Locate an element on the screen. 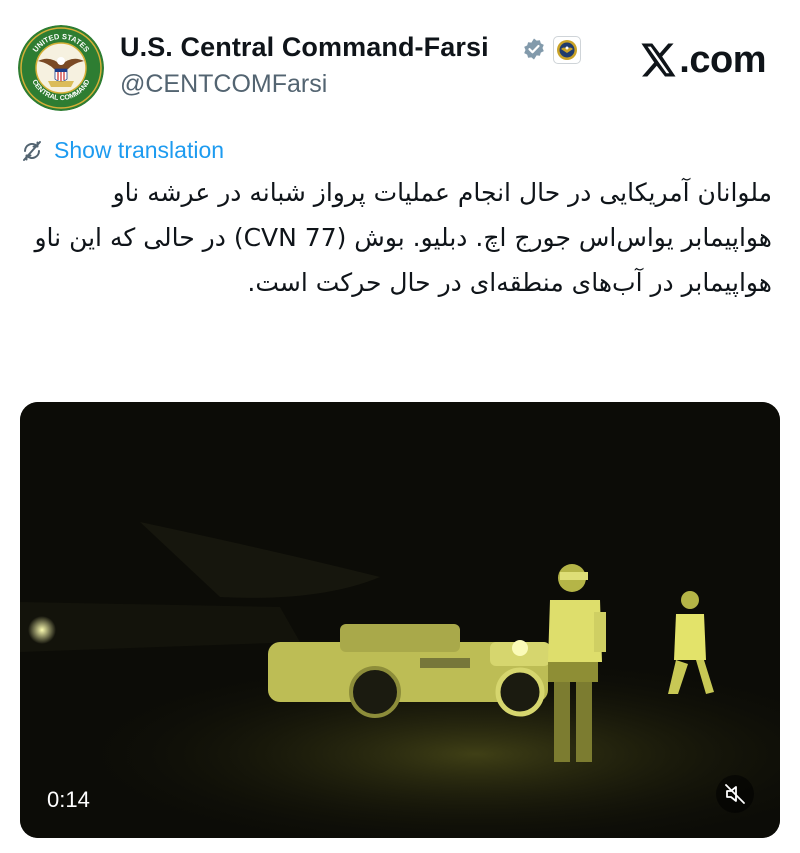  video-timestamp: 0:14 is located at coordinates (68, 799).